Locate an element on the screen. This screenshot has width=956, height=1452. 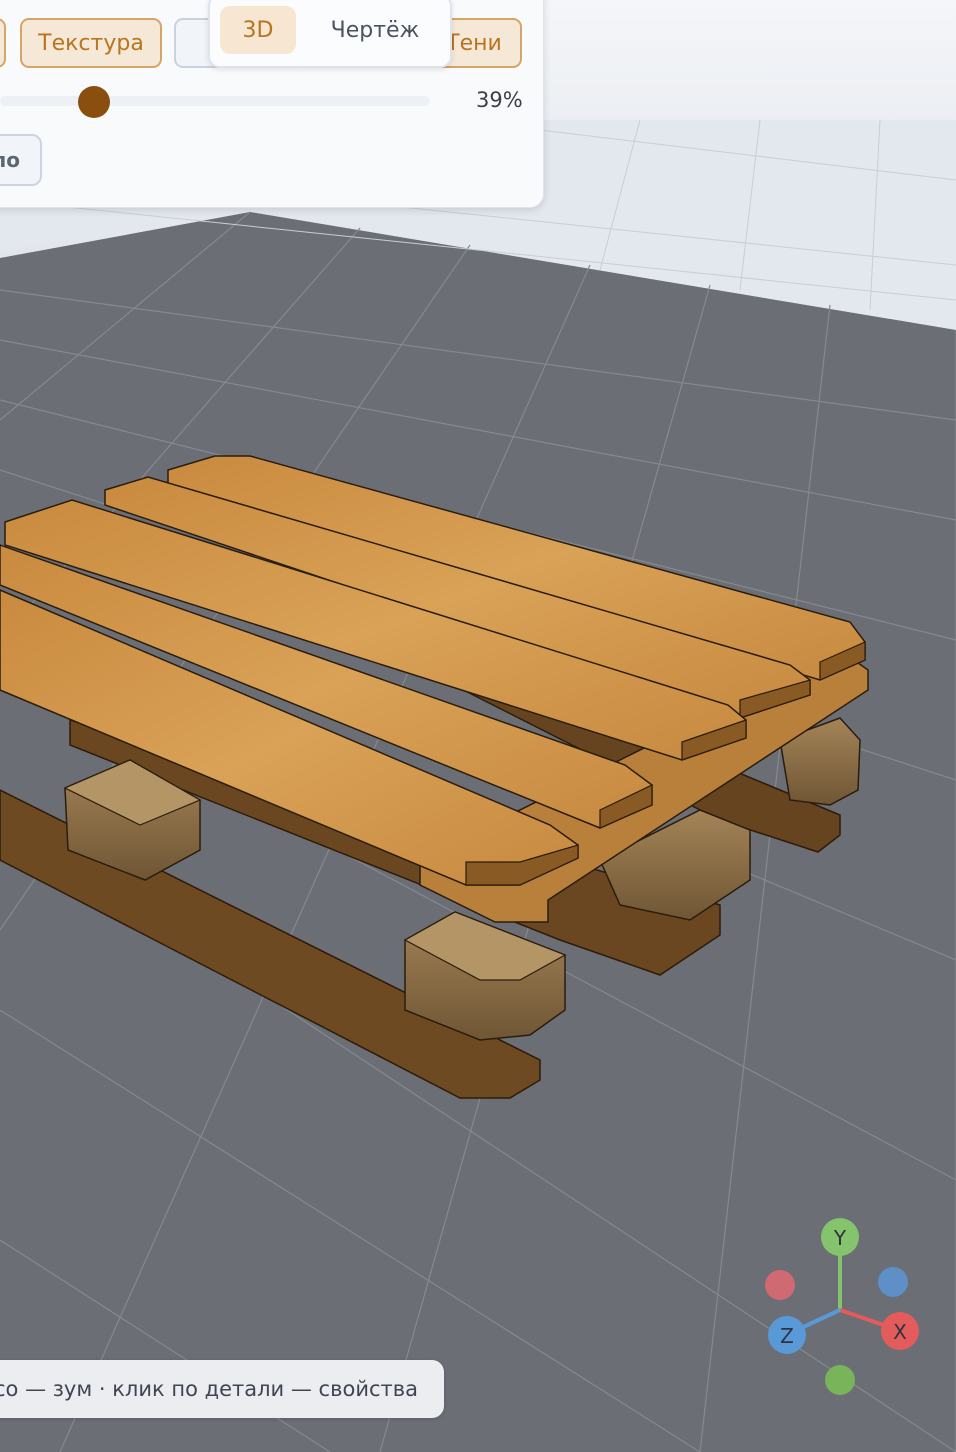
shadows-toggle-label: Тени is located at coordinates (474, 43).